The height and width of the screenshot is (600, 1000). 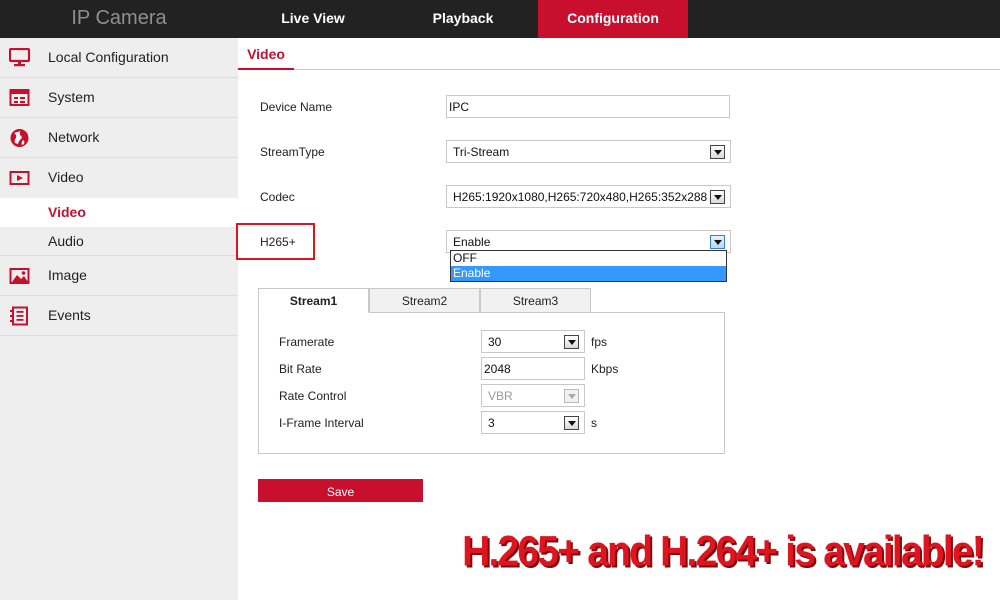 I want to click on sidebar-item-network: Network, so click(x=119, y=138).